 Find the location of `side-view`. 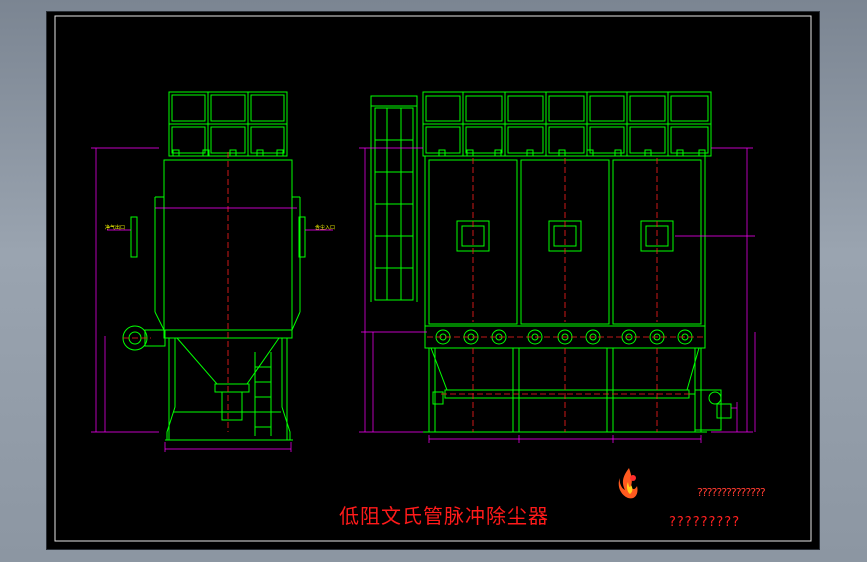

side-view is located at coordinates (214, 266).